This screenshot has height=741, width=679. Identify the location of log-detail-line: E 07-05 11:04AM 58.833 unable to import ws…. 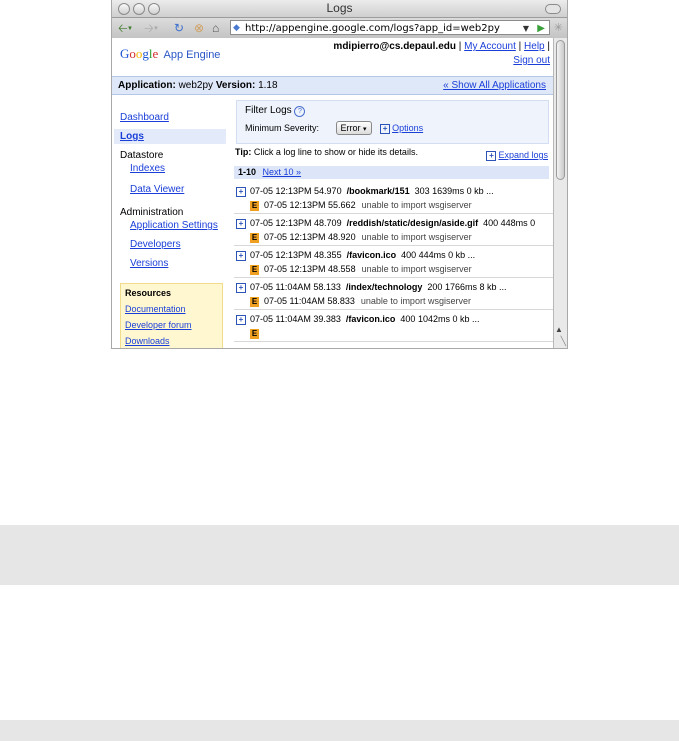
(394, 301).